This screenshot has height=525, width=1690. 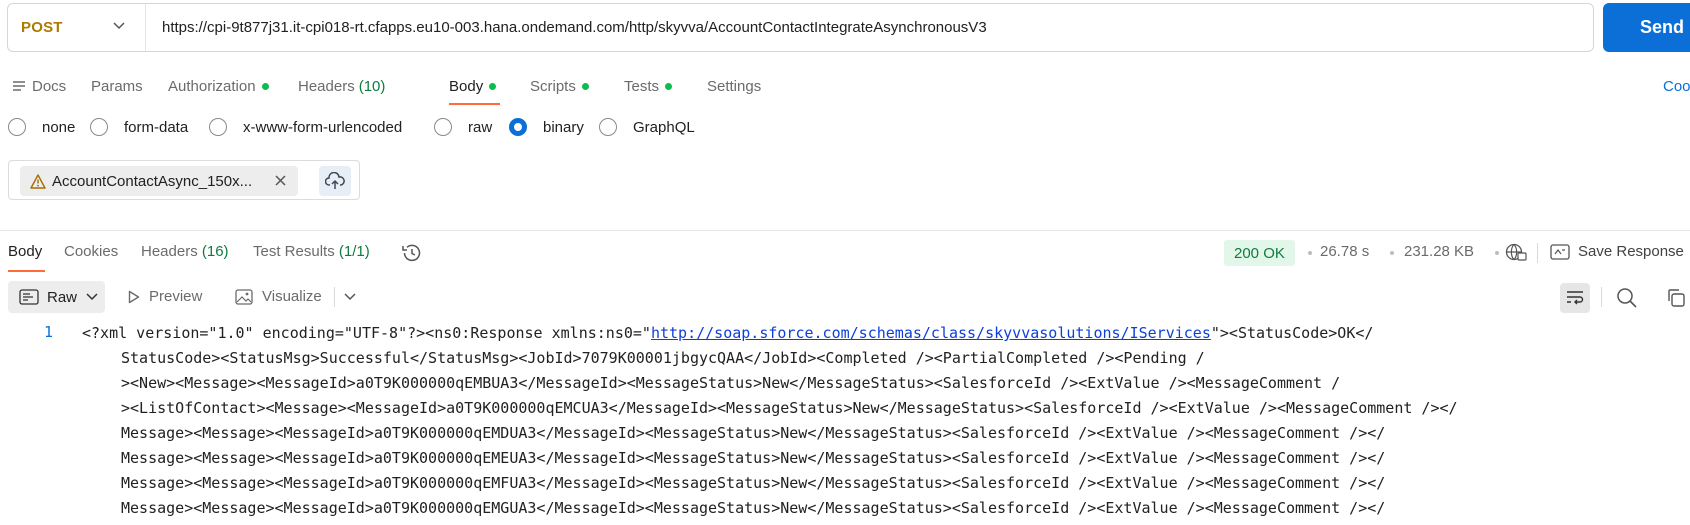 I want to click on radio-urlencoded-label: x-www-form-urlencoded, so click(x=323, y=127).